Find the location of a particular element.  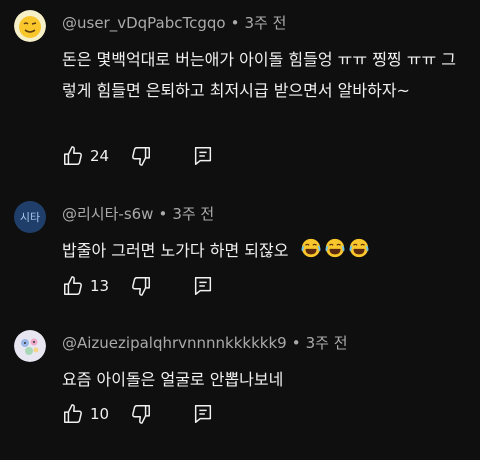

comment-actions: 10 is located at coordinates (138, 414).